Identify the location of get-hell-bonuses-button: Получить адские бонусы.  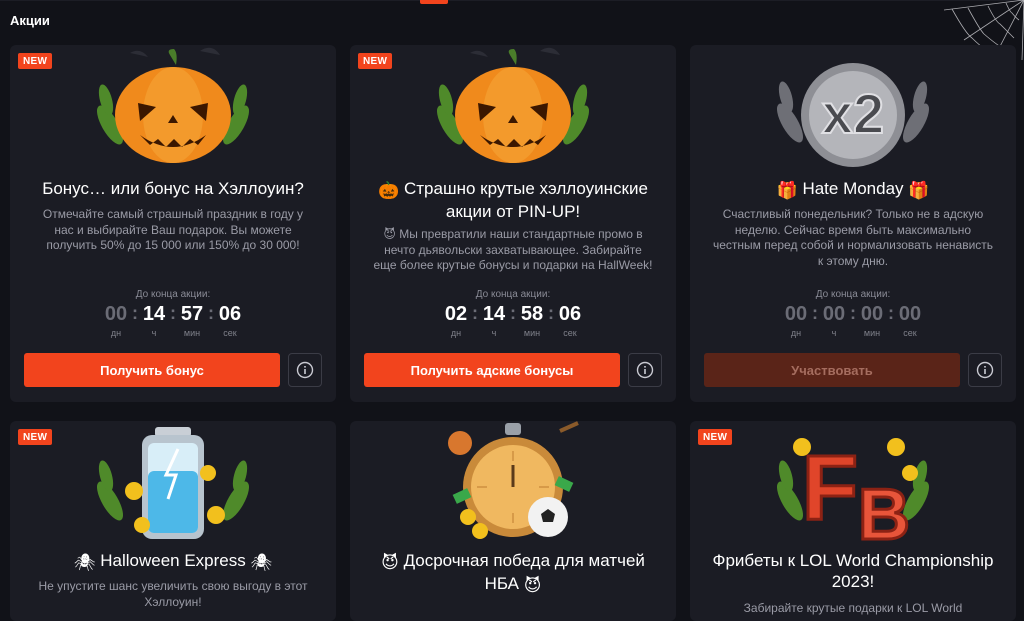
(492, 370).